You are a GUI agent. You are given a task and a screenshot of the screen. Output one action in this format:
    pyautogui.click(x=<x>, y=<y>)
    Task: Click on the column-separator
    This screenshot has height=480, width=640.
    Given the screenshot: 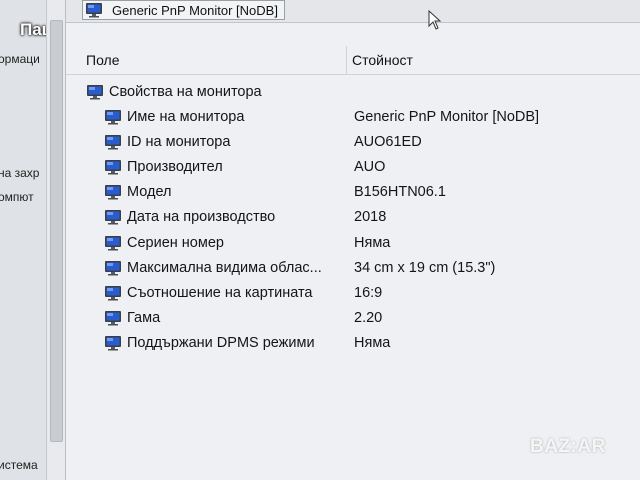 What is the action you would take?
    pyautogui.click(x=346, y=60)
    